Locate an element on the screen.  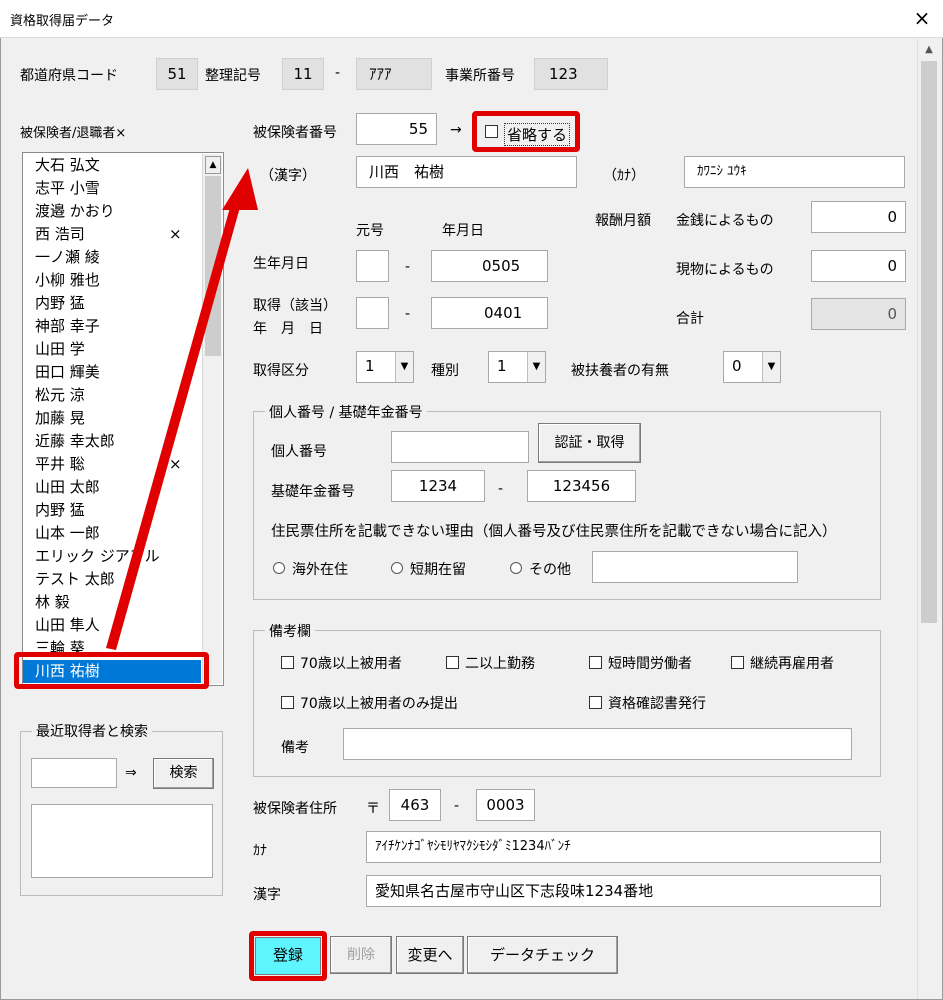
list-item: 林 毅 is located at coordinates (113, 602).